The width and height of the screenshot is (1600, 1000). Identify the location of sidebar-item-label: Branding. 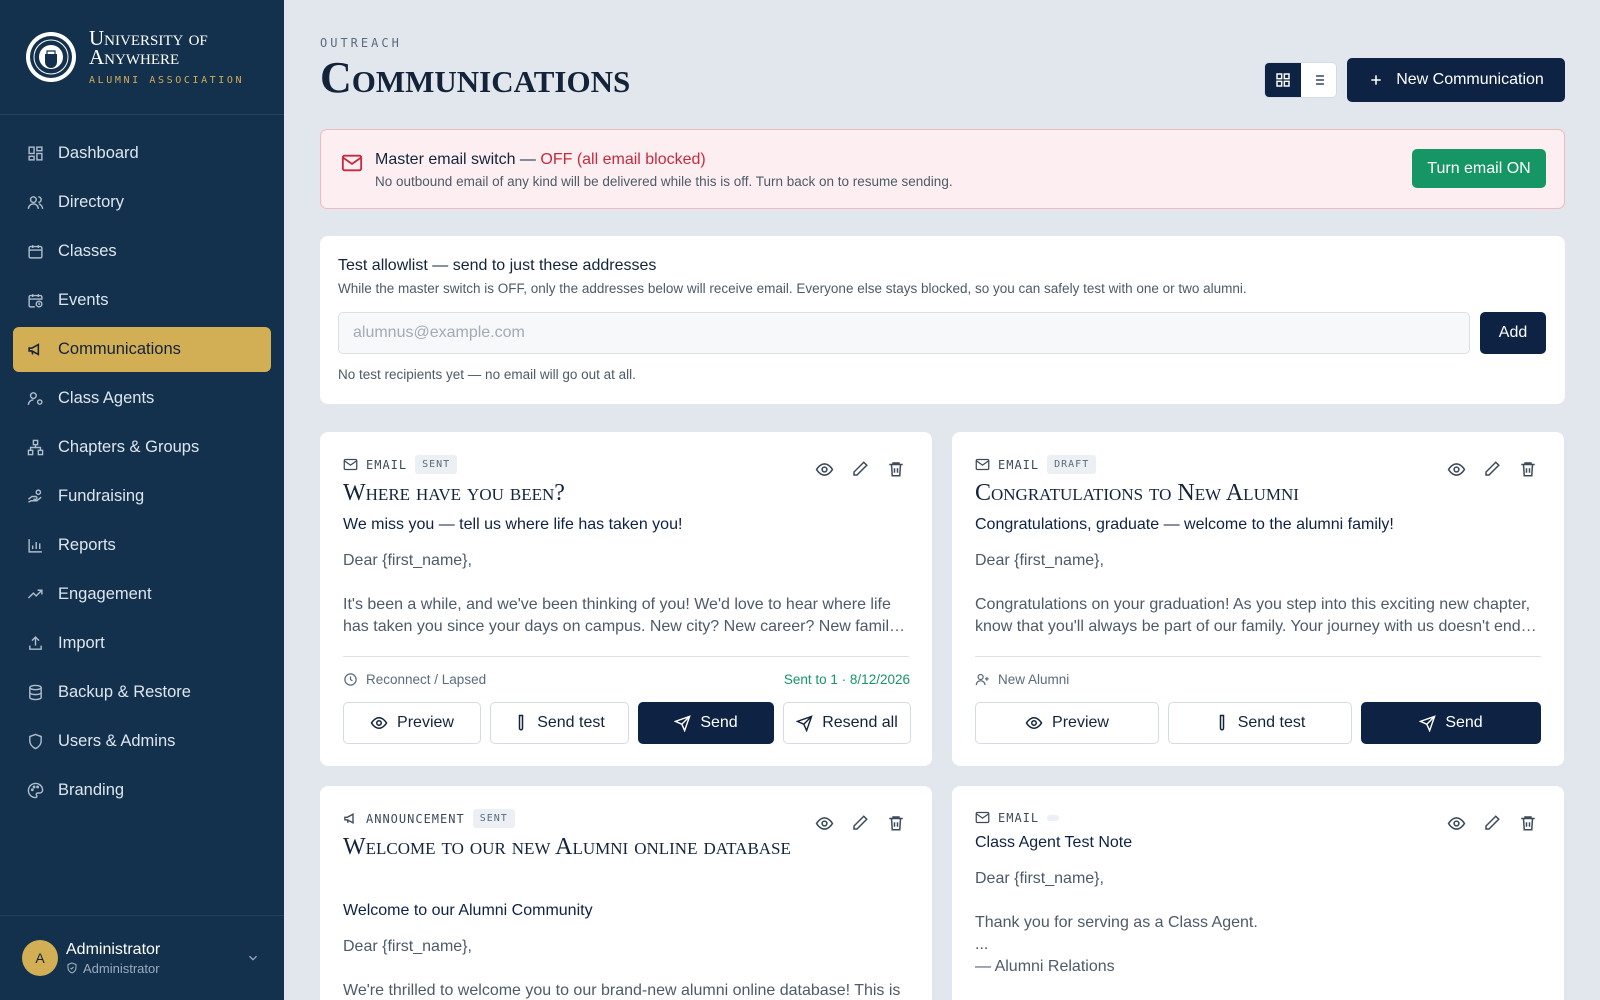
(91, 790).